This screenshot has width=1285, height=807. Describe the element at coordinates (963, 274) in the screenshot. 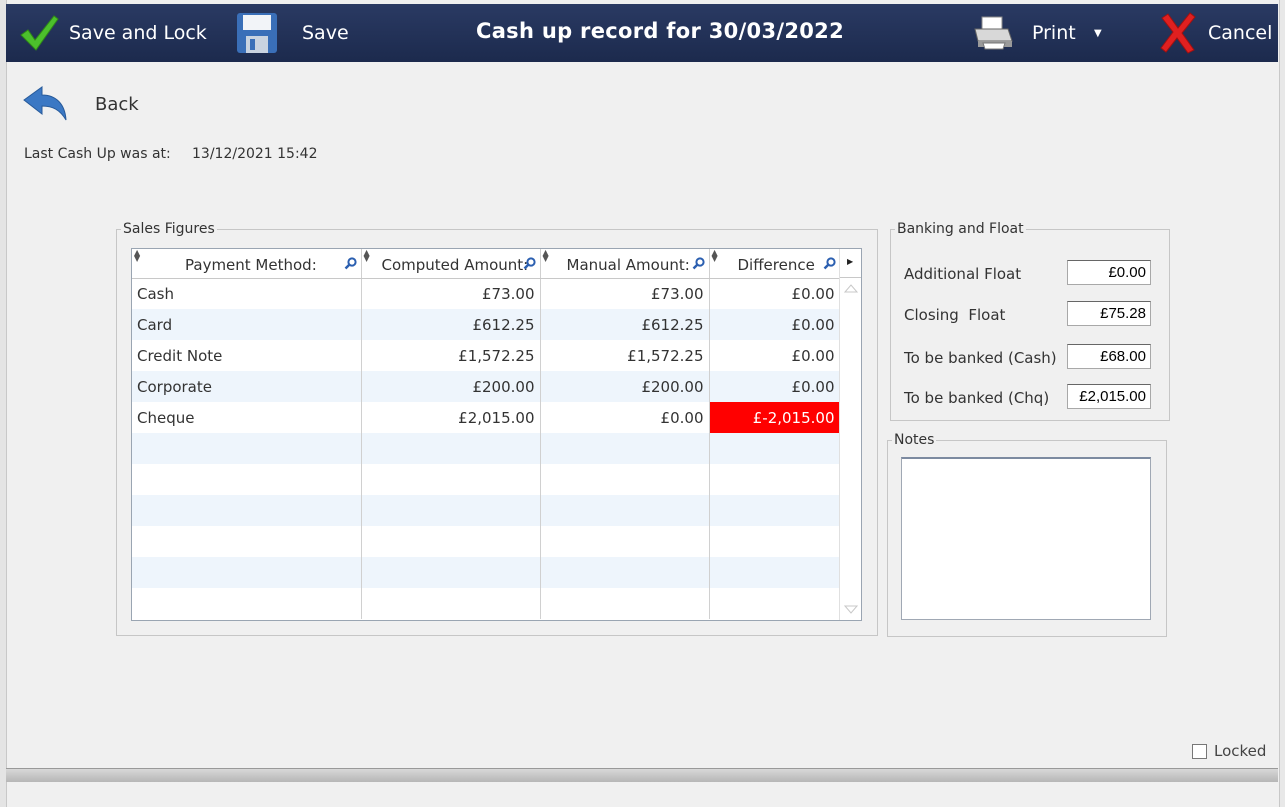

I see `additional-float-label: Additional Float` at that location.